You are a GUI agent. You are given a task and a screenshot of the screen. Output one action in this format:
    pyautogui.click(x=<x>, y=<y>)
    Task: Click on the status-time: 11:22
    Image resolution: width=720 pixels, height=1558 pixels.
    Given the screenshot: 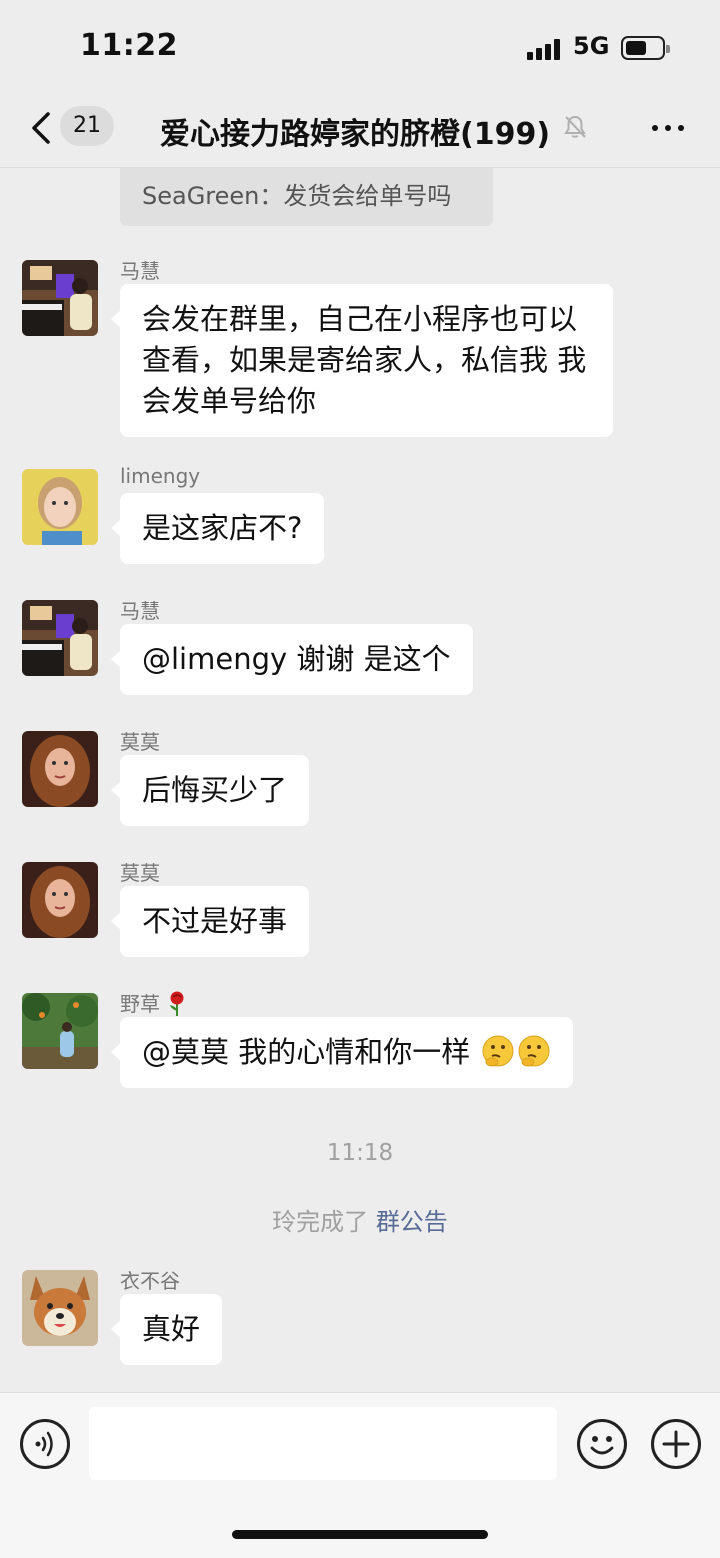 What is the action you would take?
    pyautogui.click(x=129, y=45)
    